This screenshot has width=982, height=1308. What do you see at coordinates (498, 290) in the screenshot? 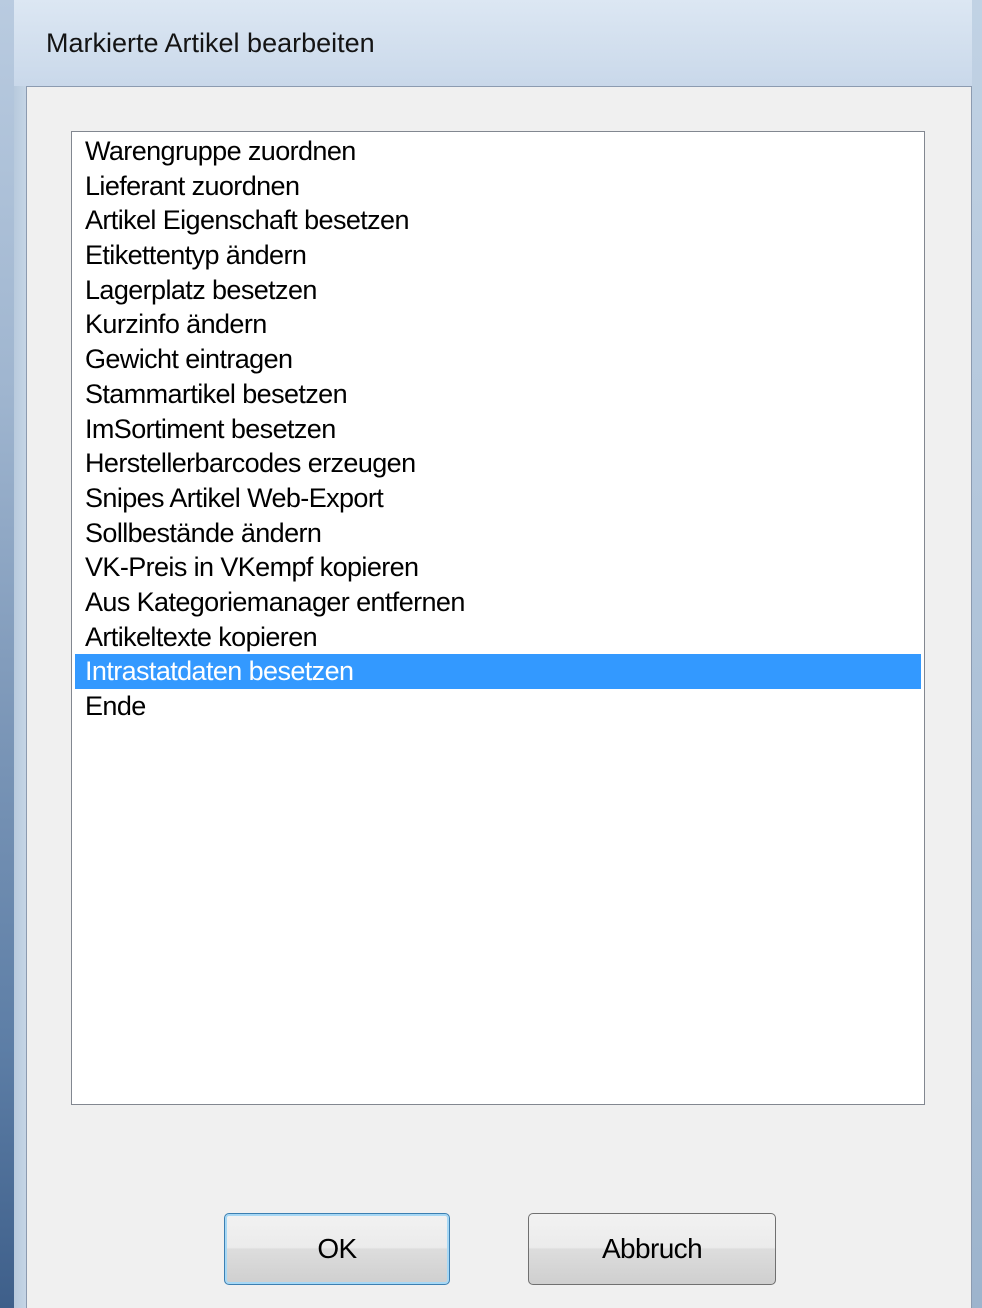
I see `list-item: Lagerplatz besetzen` at bounding box center [498, 290].